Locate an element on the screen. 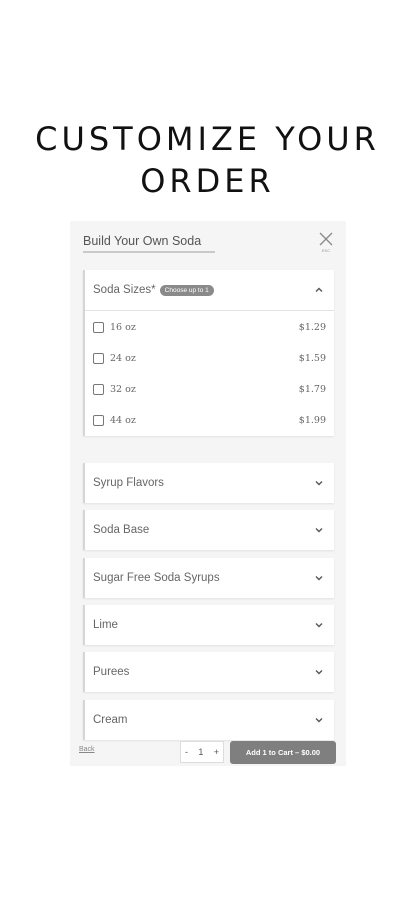 The width and height of the screenshot is (415, 900). option-row: 24 oz $1.59 is located at coordinates (209, 358).